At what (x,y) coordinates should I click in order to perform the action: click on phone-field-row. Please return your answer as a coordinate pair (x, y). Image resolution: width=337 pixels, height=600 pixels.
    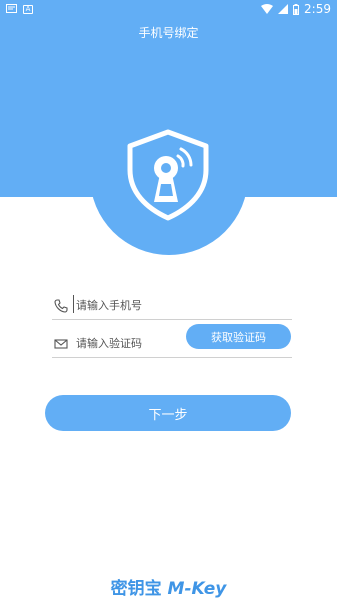
    Looking at the image, I should click on (172, 305).